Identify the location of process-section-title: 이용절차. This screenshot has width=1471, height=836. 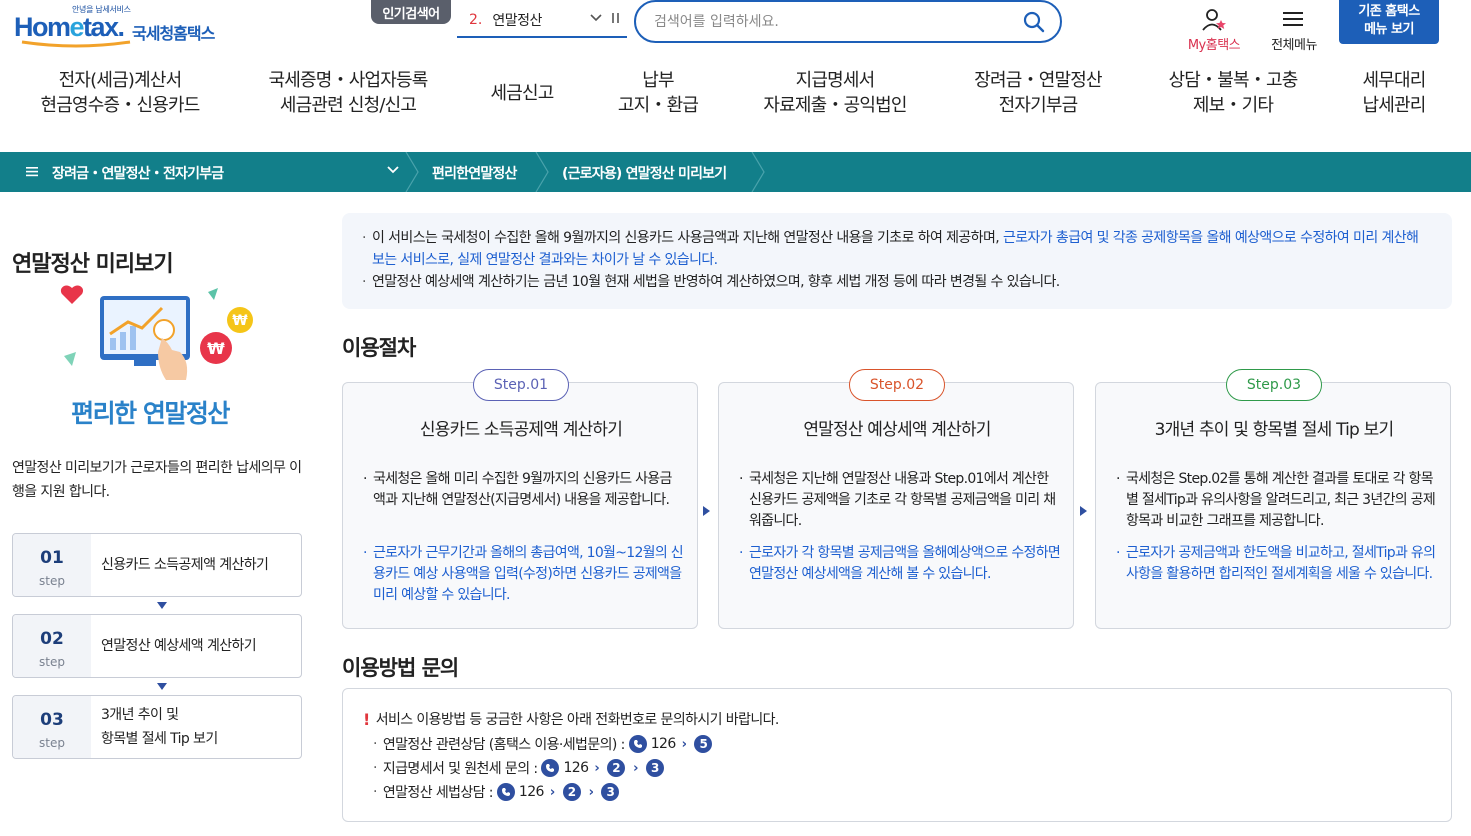
(379, 348).